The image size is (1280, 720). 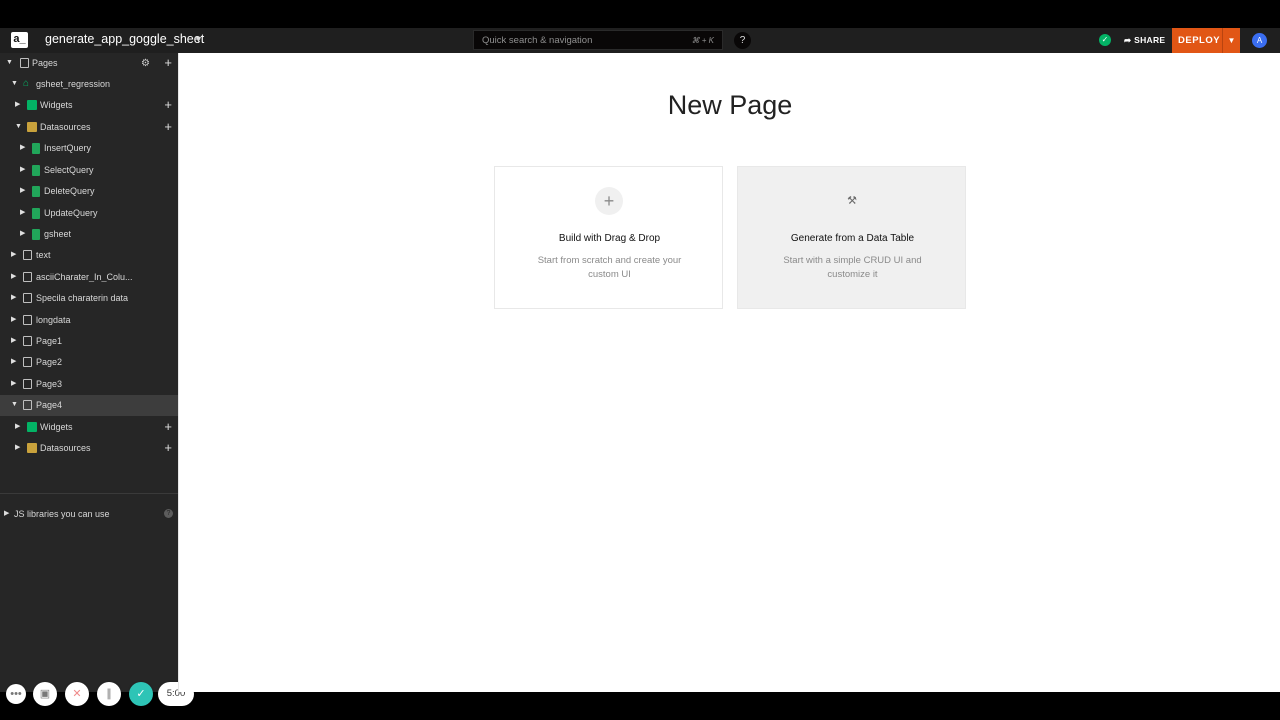 I want to click on search-input: Quick search & navigation ⌘ + K, so click(x=598, y=40).